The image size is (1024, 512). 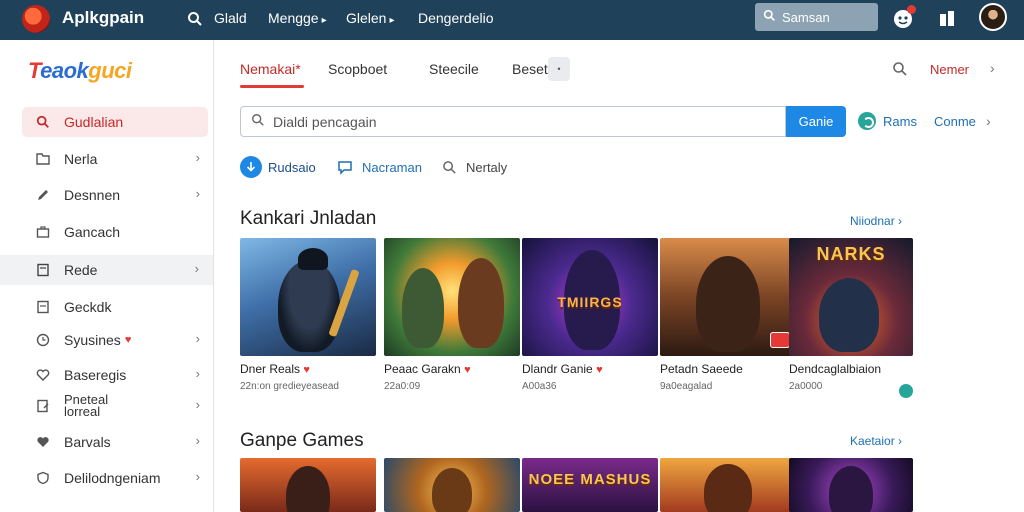 I want to click on top-nav-item-2: Mengge ▸, so click(x=297, y=18).